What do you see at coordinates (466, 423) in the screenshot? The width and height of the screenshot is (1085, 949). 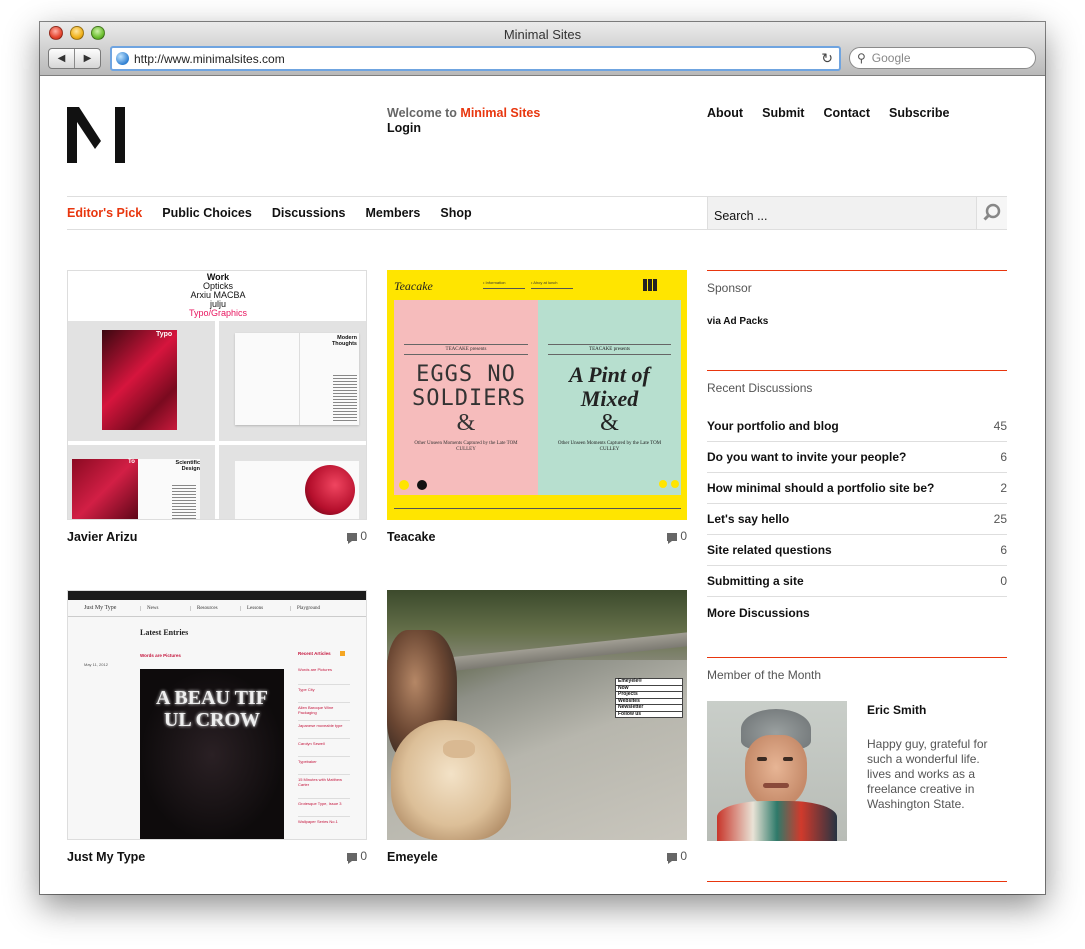 I see `thumb-amp: &` at bounding box center [466, 423].